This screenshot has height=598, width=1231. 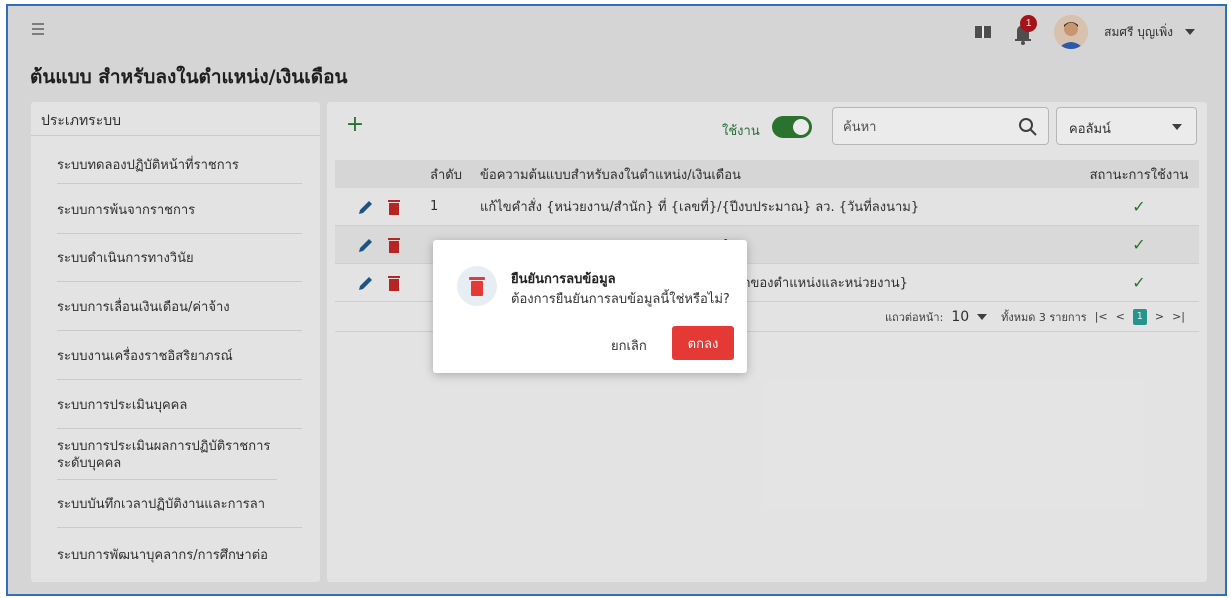 I want to click on dialog-message: ต้องการยืนยันการลบข้อมูลนี้ใช่หรือไม่?, so click(x=620, y=299).